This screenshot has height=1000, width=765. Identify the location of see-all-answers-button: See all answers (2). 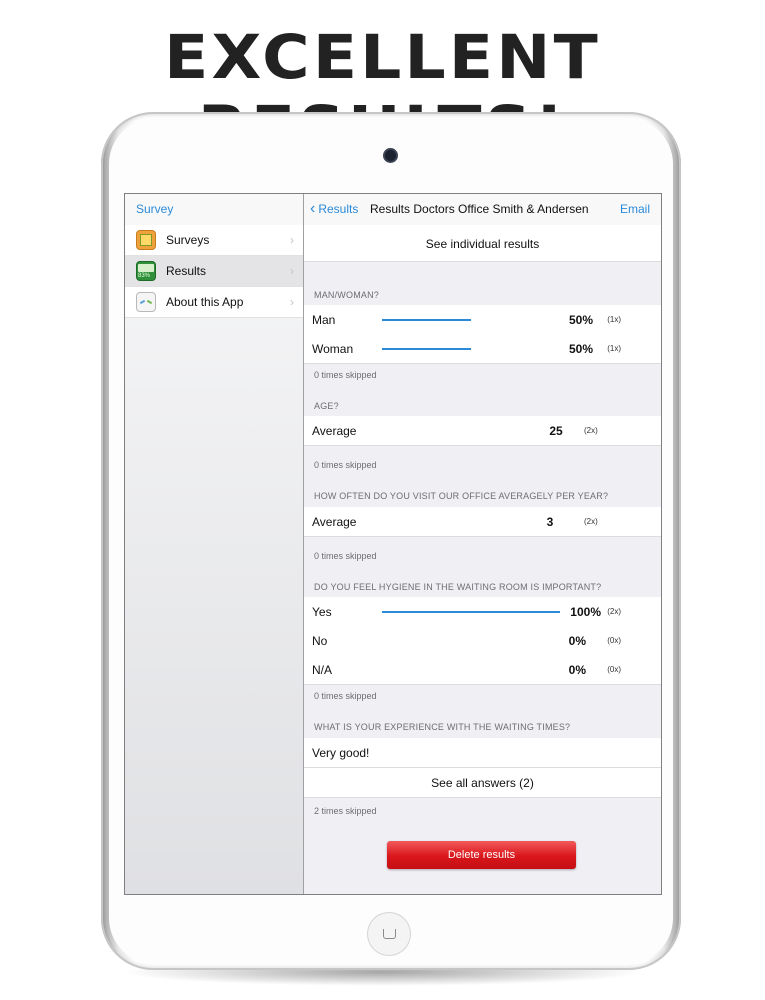
(482, 783).